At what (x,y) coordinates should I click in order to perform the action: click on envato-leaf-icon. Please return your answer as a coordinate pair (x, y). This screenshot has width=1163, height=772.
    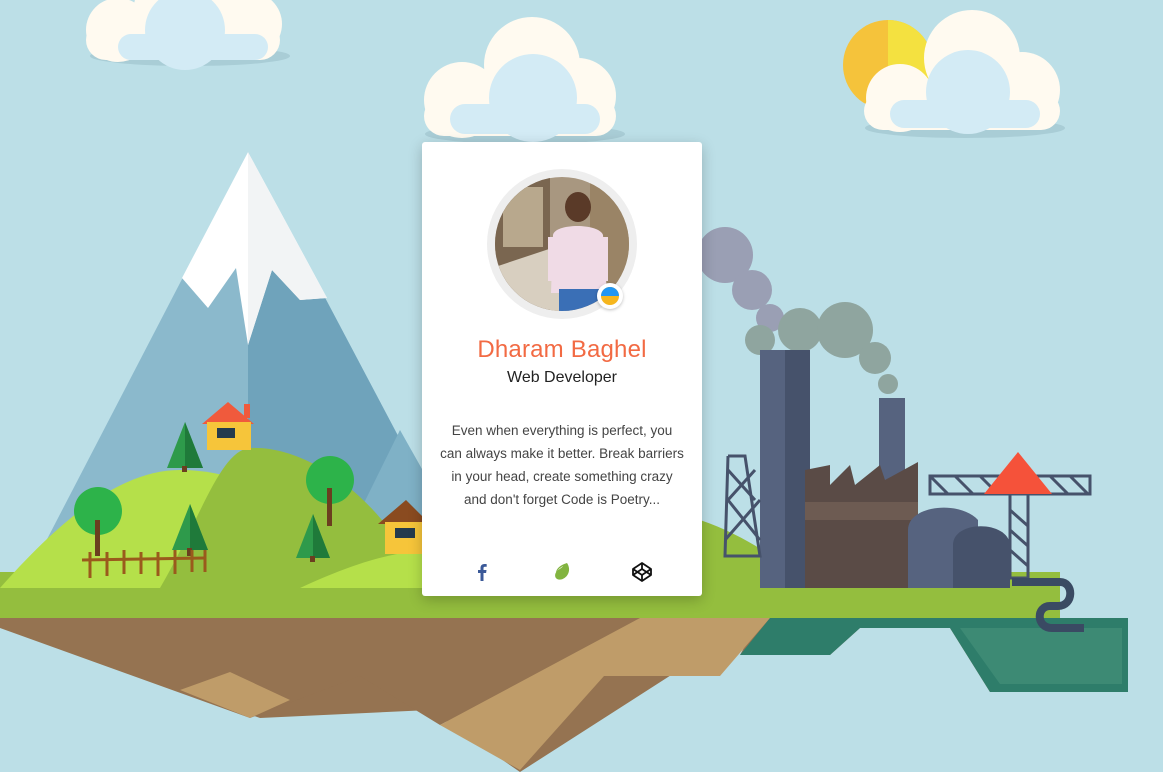
    Looking at the image, I should click on (562, 571).